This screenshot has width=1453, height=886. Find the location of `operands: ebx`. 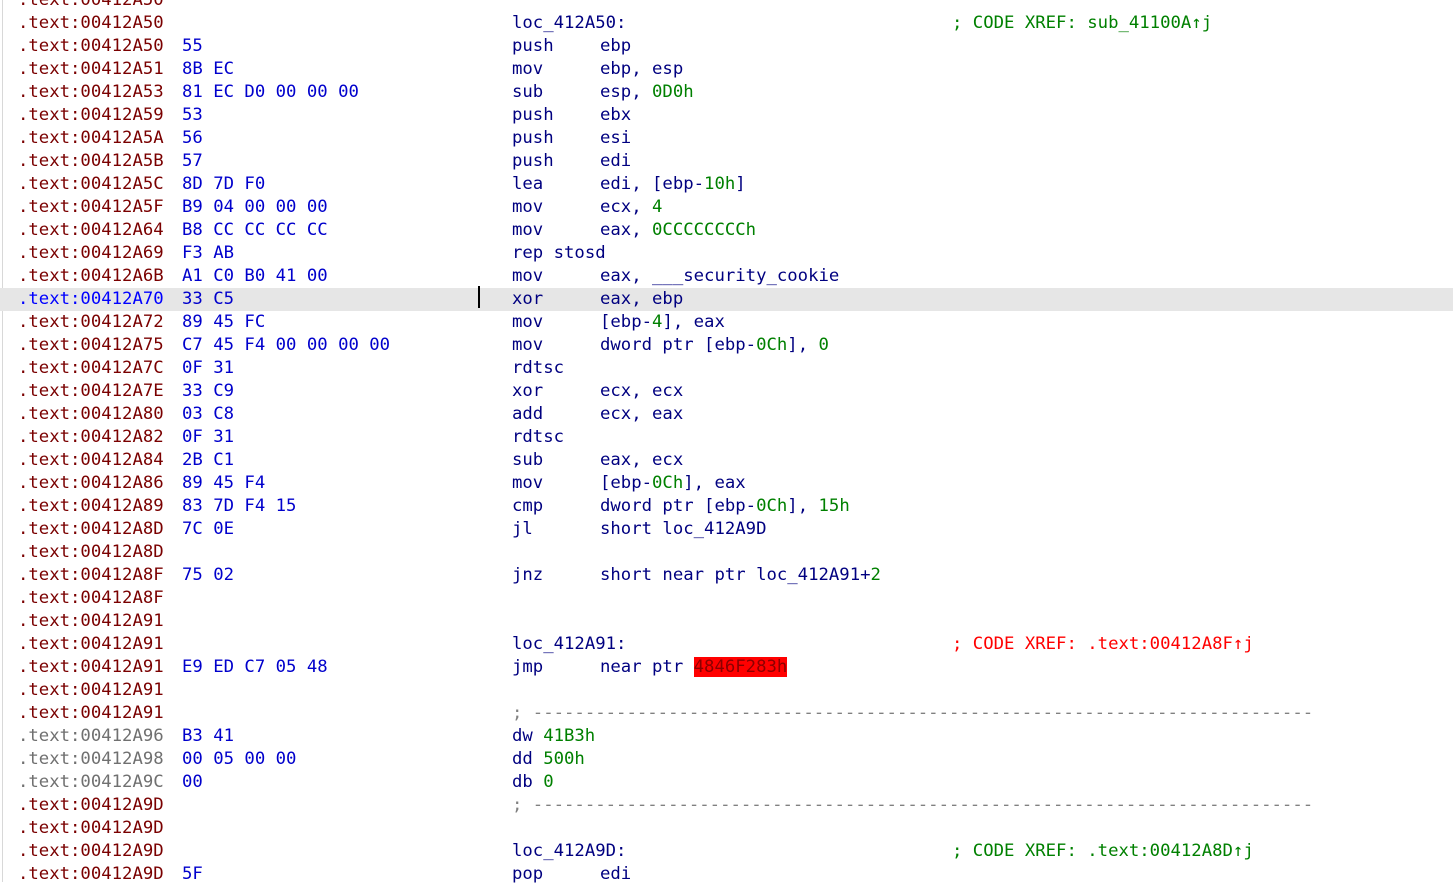

operands: ebx is located at coordinates (615, 115).